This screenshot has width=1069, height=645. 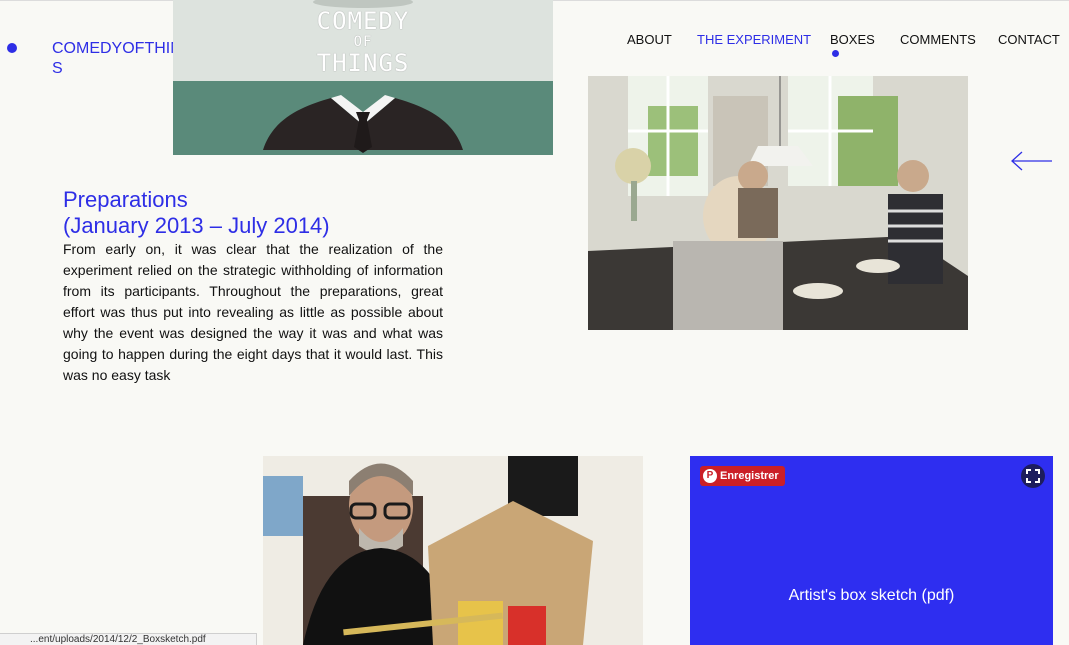 I want to click on nav-about: ABOUT, so click(x=649, y=39).